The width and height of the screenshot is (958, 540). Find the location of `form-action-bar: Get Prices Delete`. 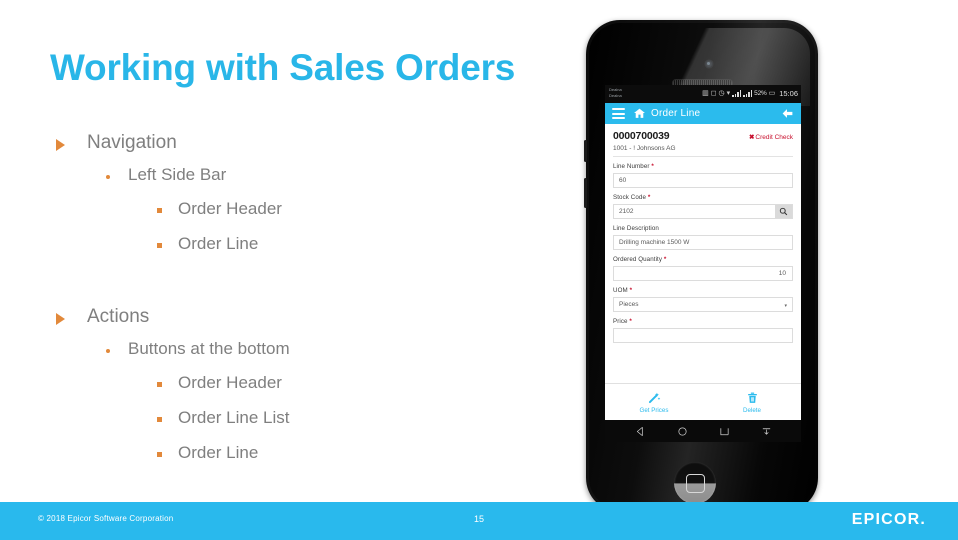

form-action-bar: Get Prices Delete is located at coordinates (703, 401).